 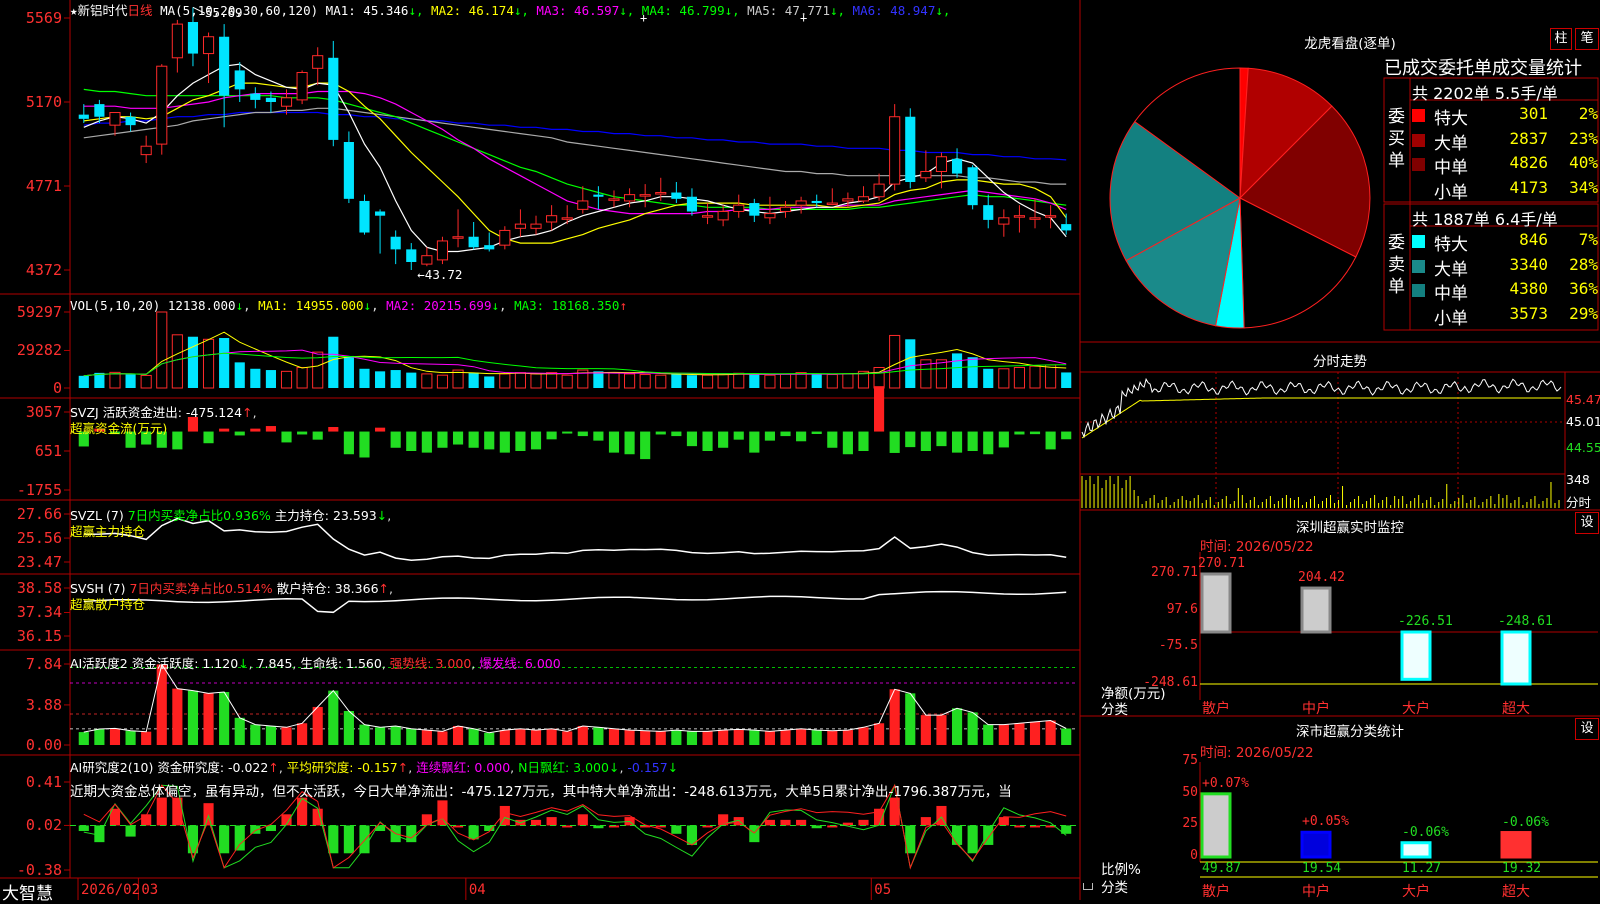 I want to click on favorite-star-icon: ★, so click(x=74, y=10).